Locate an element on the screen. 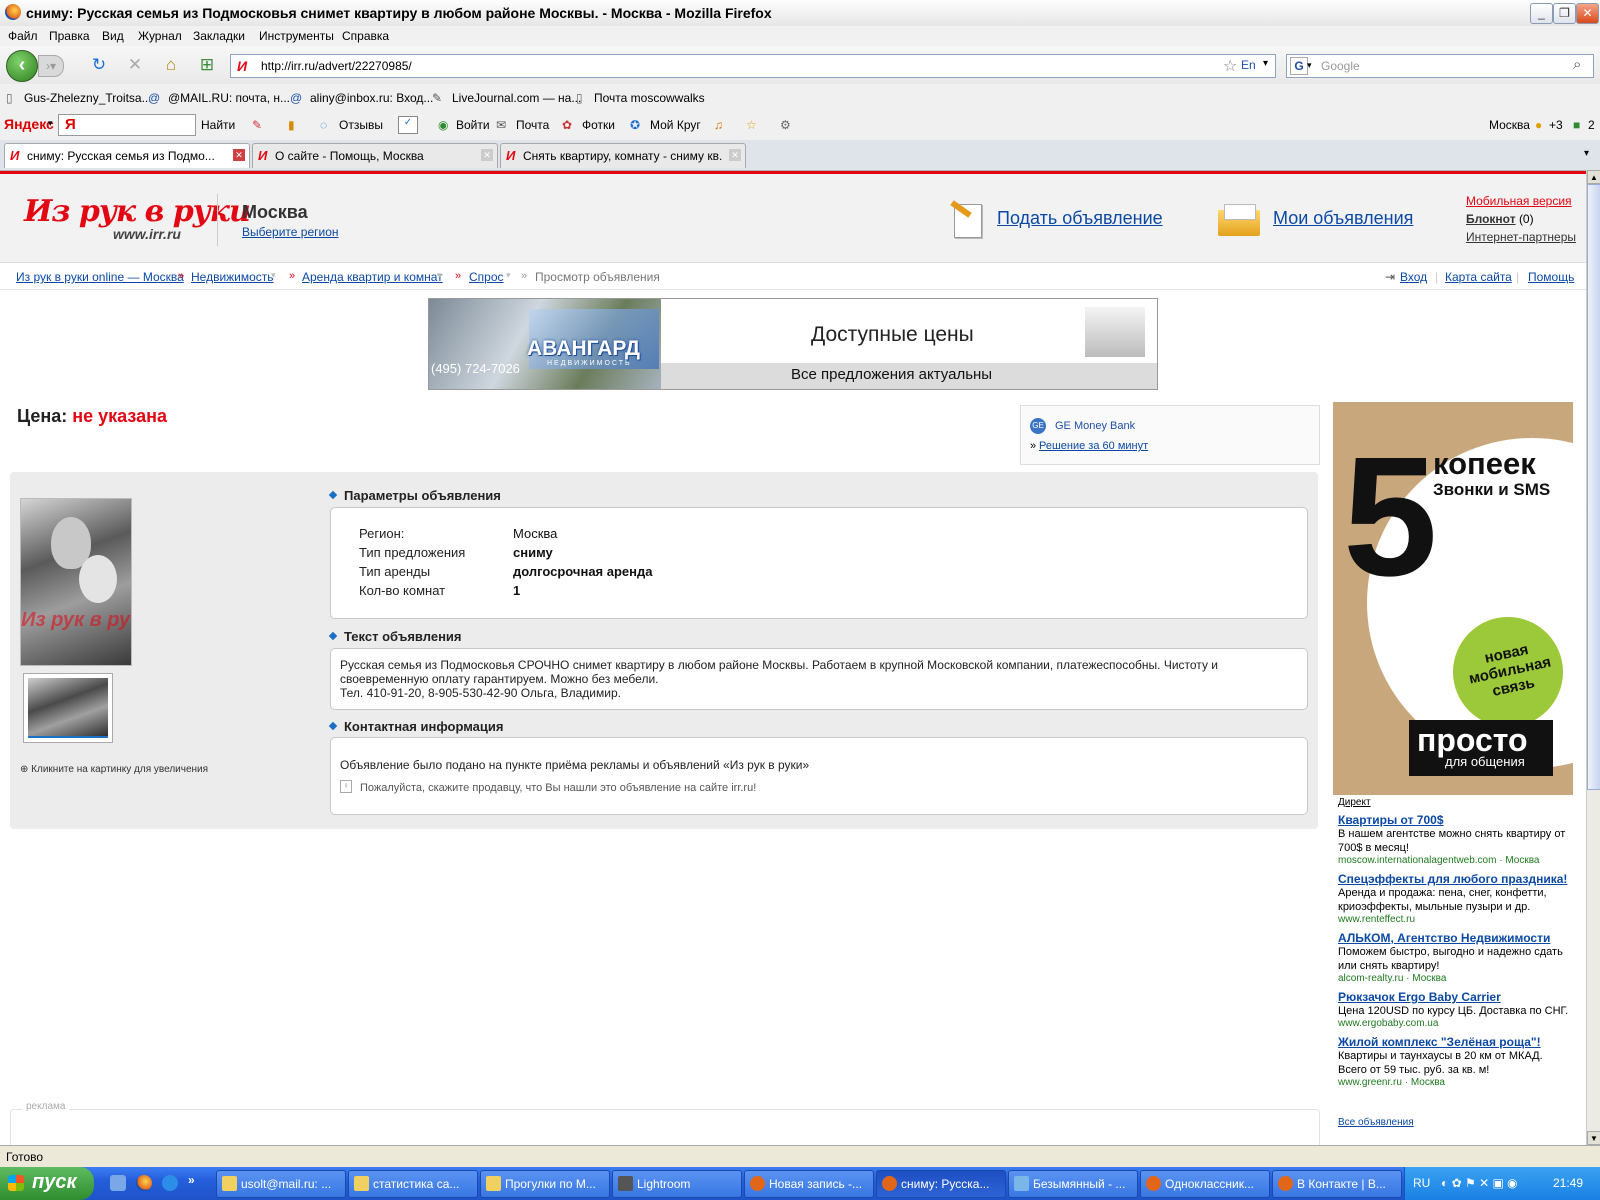 The height and width of the screenshot is (1200, 1600). direct-ad-title: Рюкзачок Ergo Baby Carrier is located at coordinates (1456, 997).